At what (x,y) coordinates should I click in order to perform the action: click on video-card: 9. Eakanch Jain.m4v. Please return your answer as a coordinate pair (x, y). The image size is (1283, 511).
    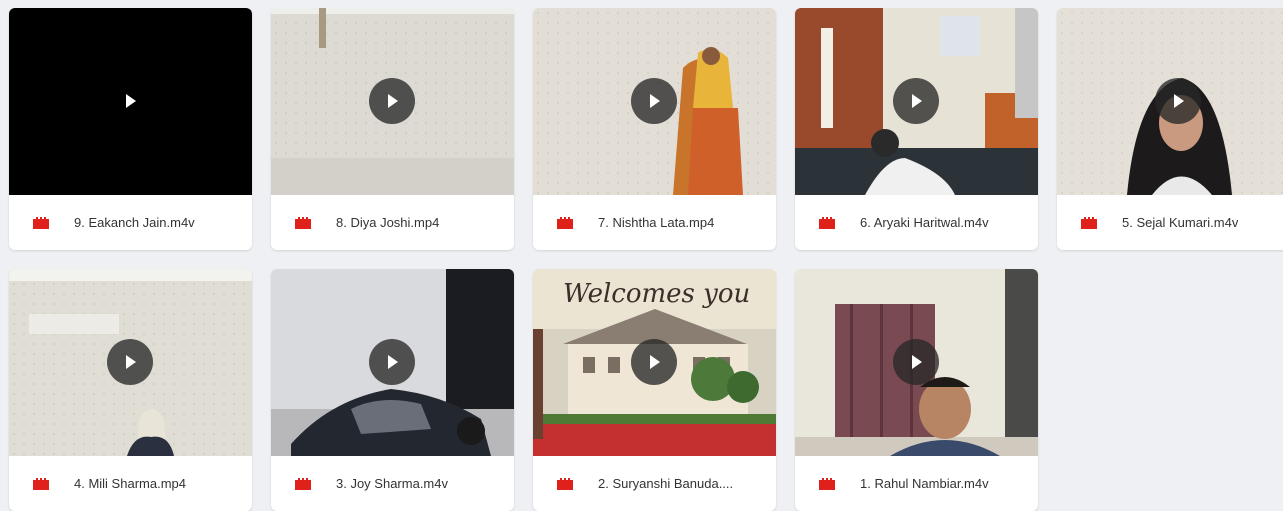
    Looking at the image, I should click on (130, 129).